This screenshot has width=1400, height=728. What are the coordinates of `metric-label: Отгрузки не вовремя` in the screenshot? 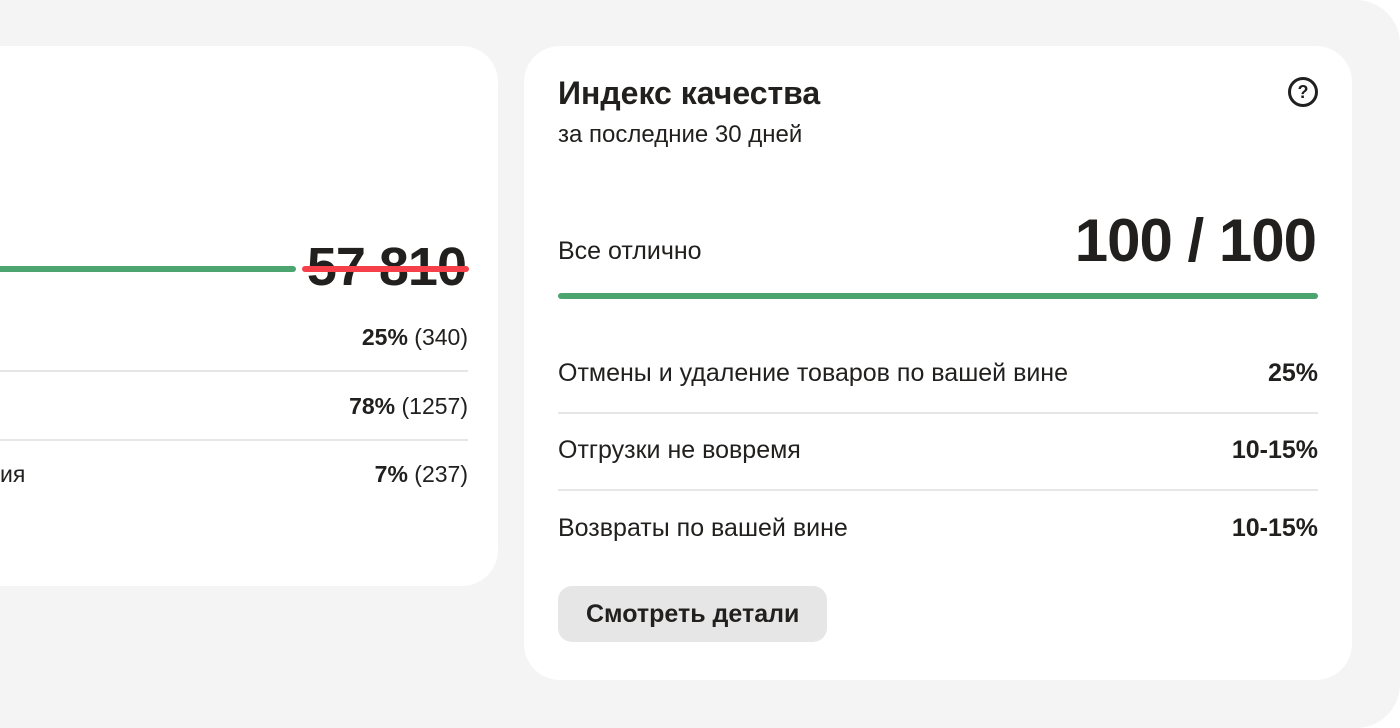 It's located at (679, 450).